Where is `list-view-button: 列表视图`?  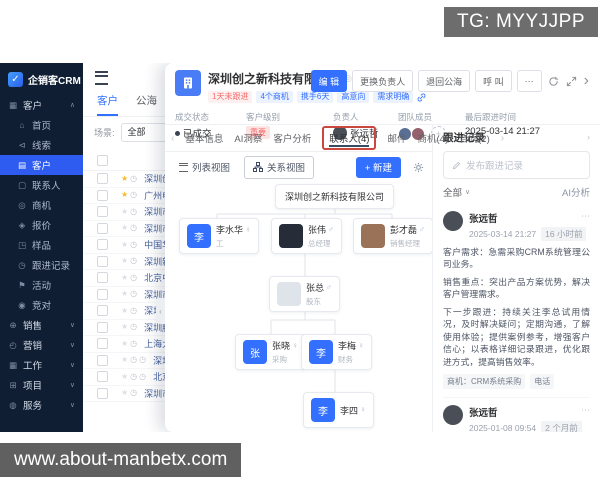
list-view-button: 列表视图 is located at coordinates (204, 167).